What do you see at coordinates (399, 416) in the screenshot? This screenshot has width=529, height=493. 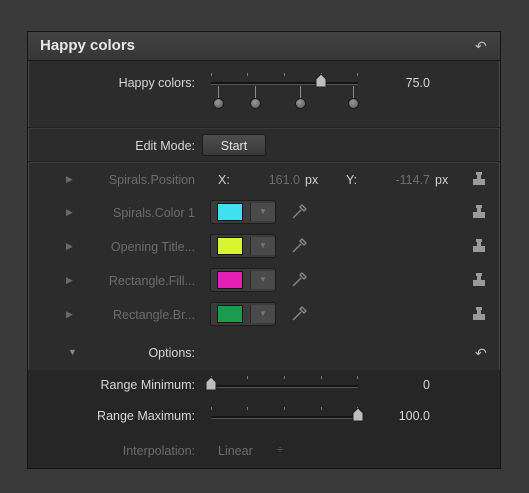 I see `range-max-value: 100.0` at bounding box center [399, 416].